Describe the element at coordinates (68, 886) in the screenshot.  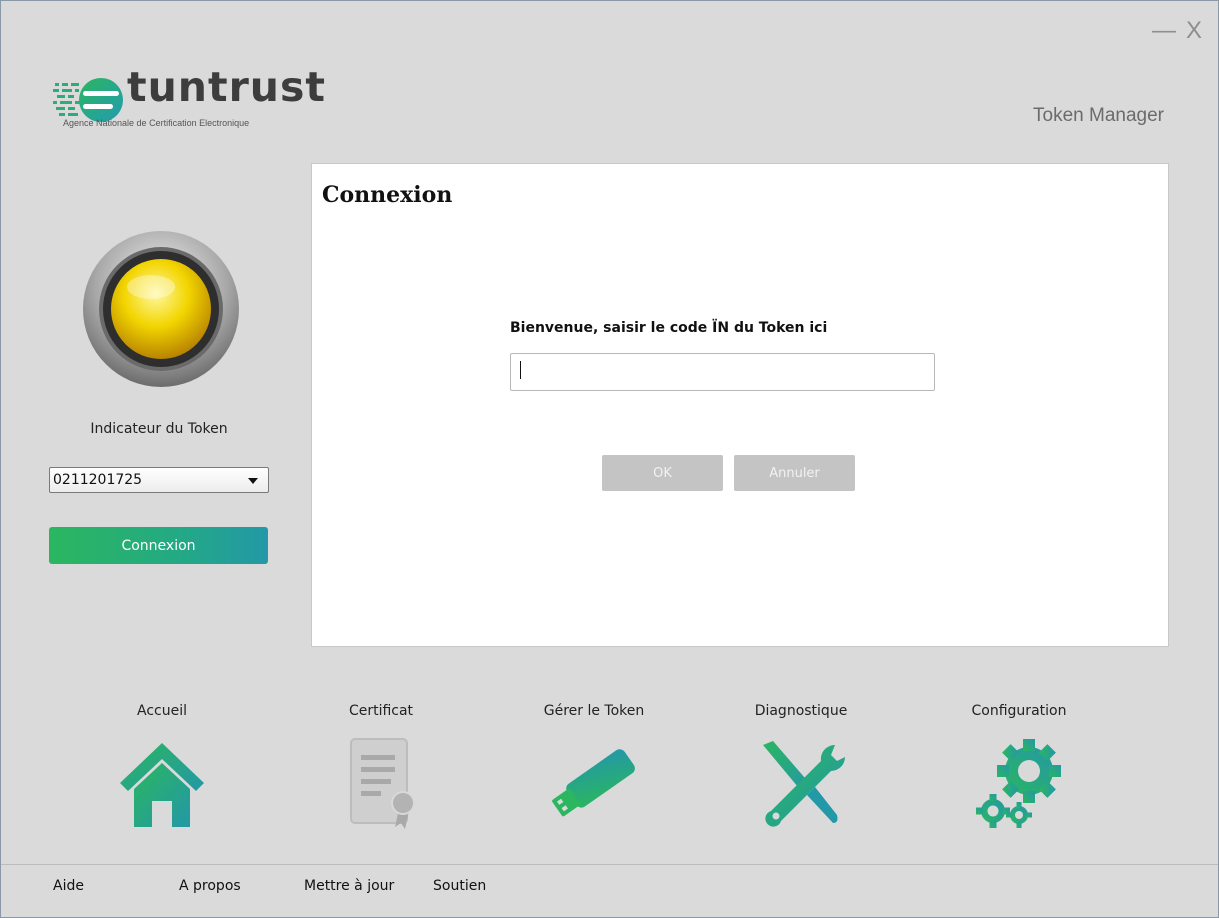
I see `footer-link-aide: Aide` at that location.